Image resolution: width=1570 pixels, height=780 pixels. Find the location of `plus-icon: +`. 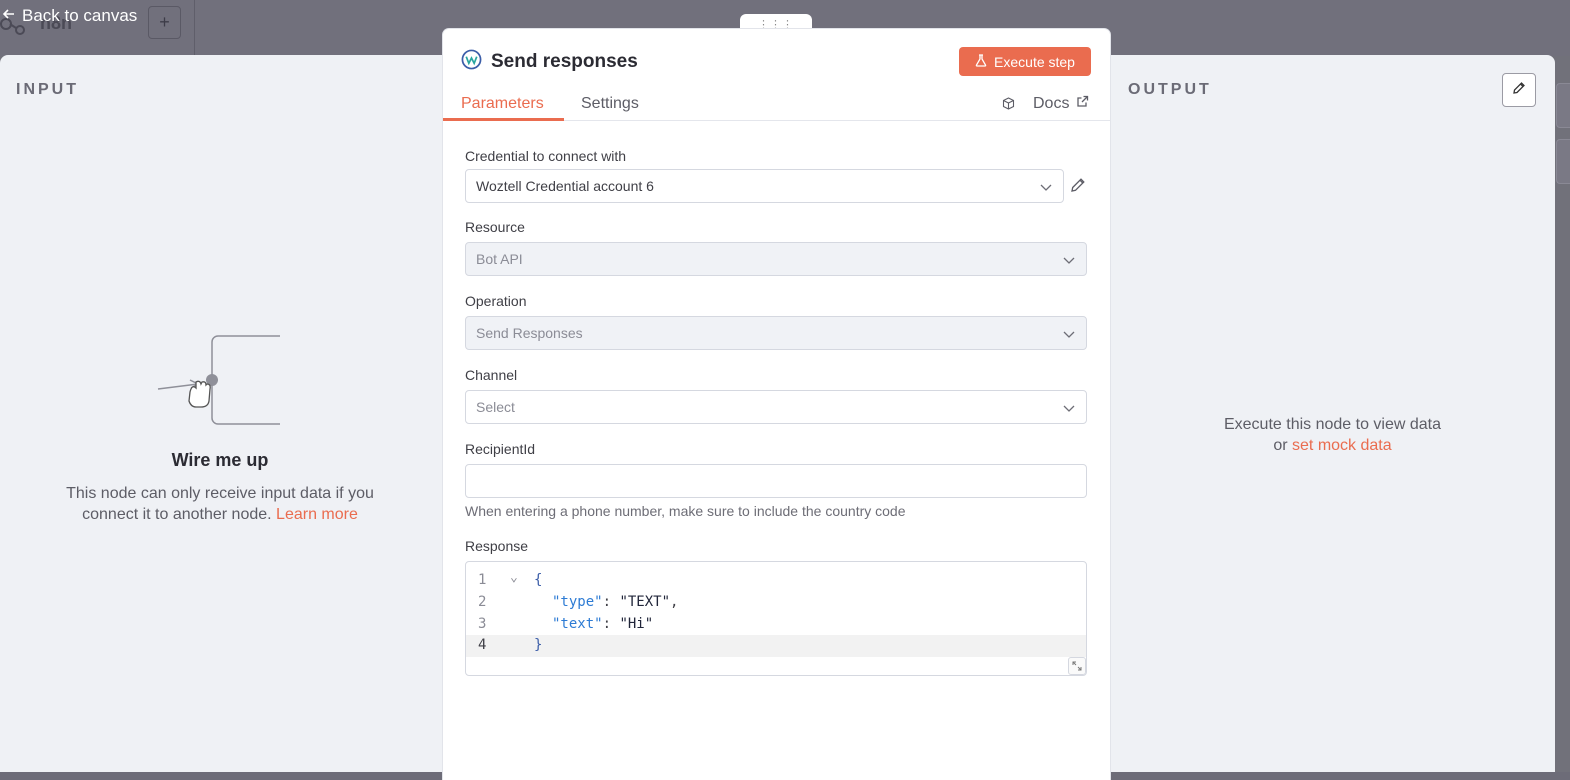

plus-icon: + is located at coordinates (164, 22).